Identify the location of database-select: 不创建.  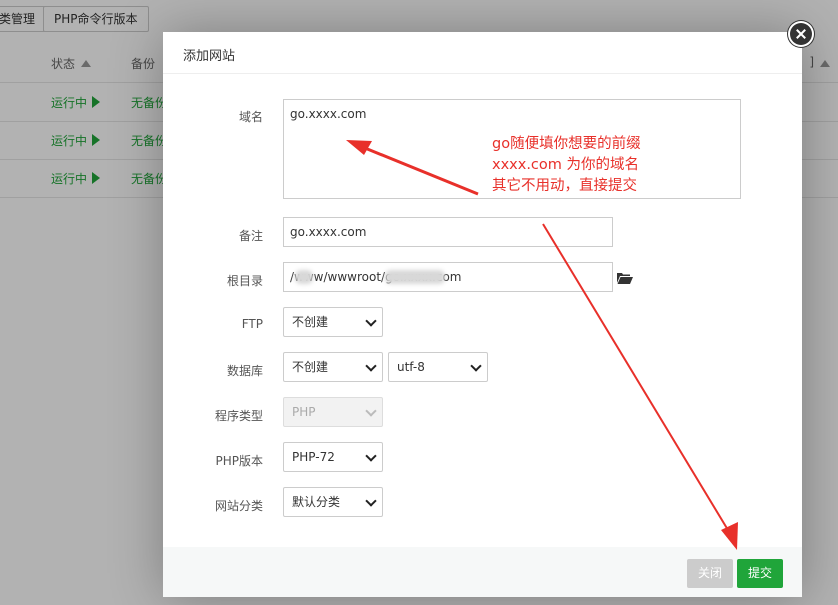
(333, 367).